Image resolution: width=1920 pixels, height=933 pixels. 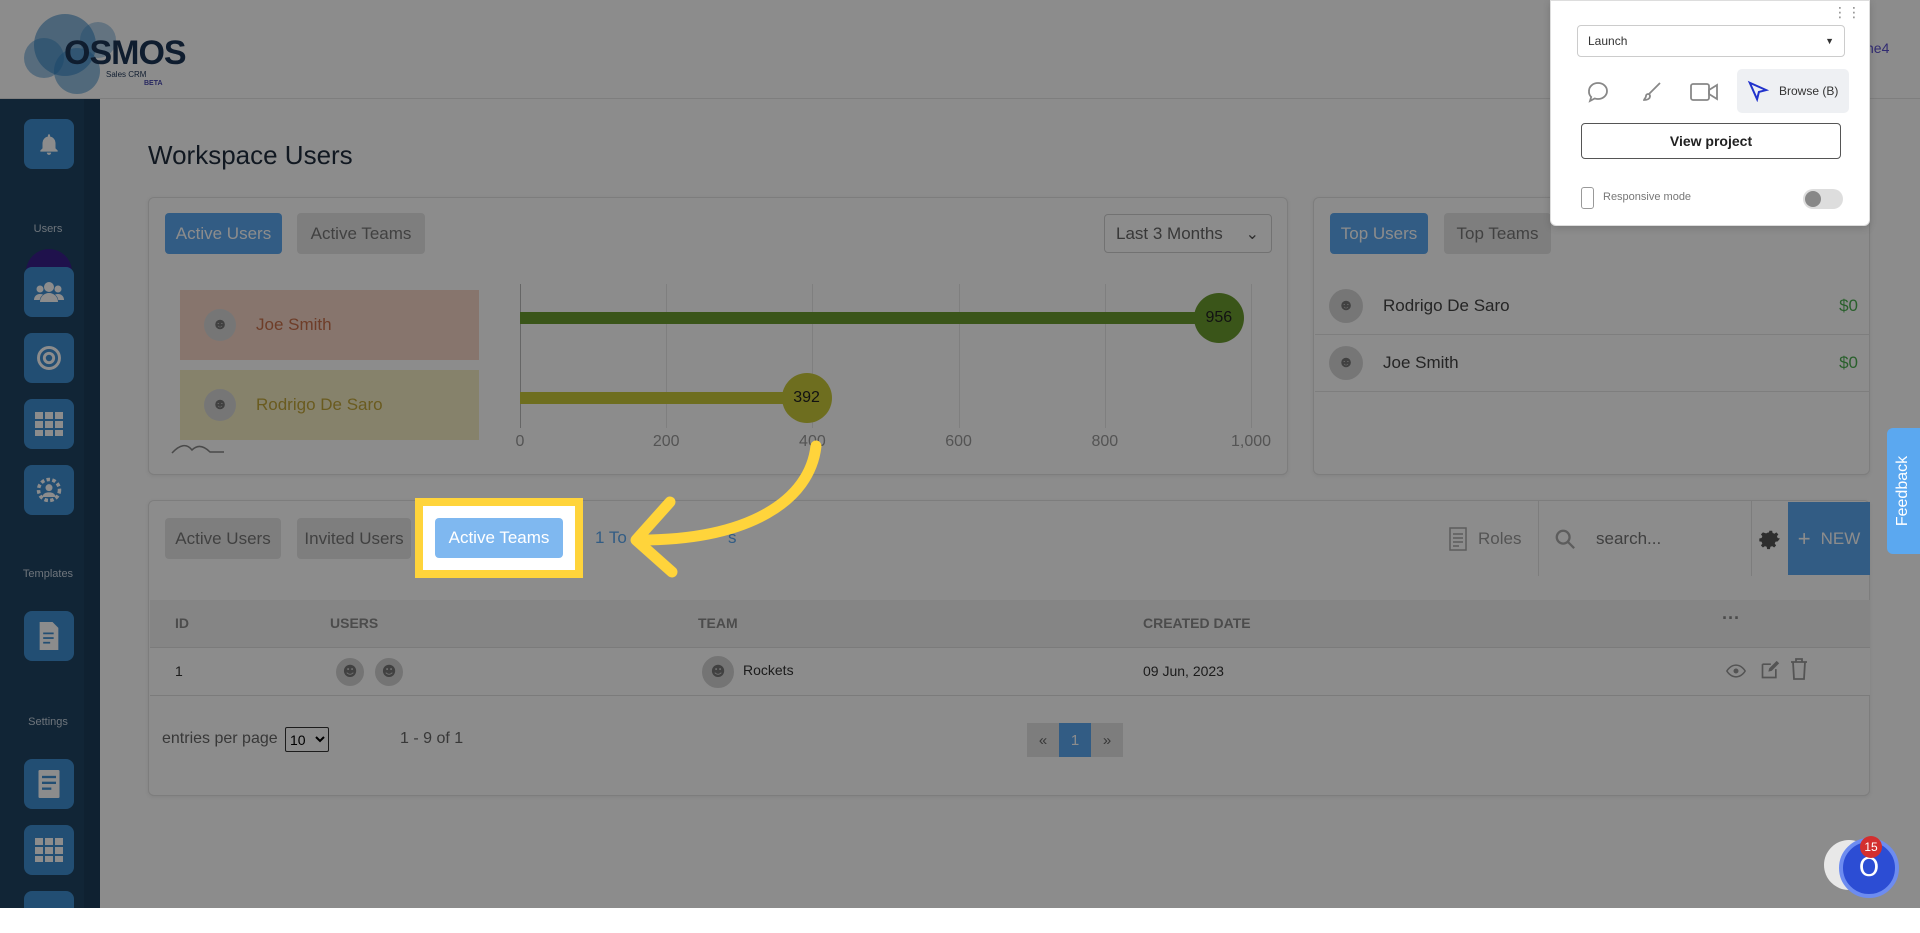 I want to click on tab-invited-users: Invited Users, so click(x=354, y=538).